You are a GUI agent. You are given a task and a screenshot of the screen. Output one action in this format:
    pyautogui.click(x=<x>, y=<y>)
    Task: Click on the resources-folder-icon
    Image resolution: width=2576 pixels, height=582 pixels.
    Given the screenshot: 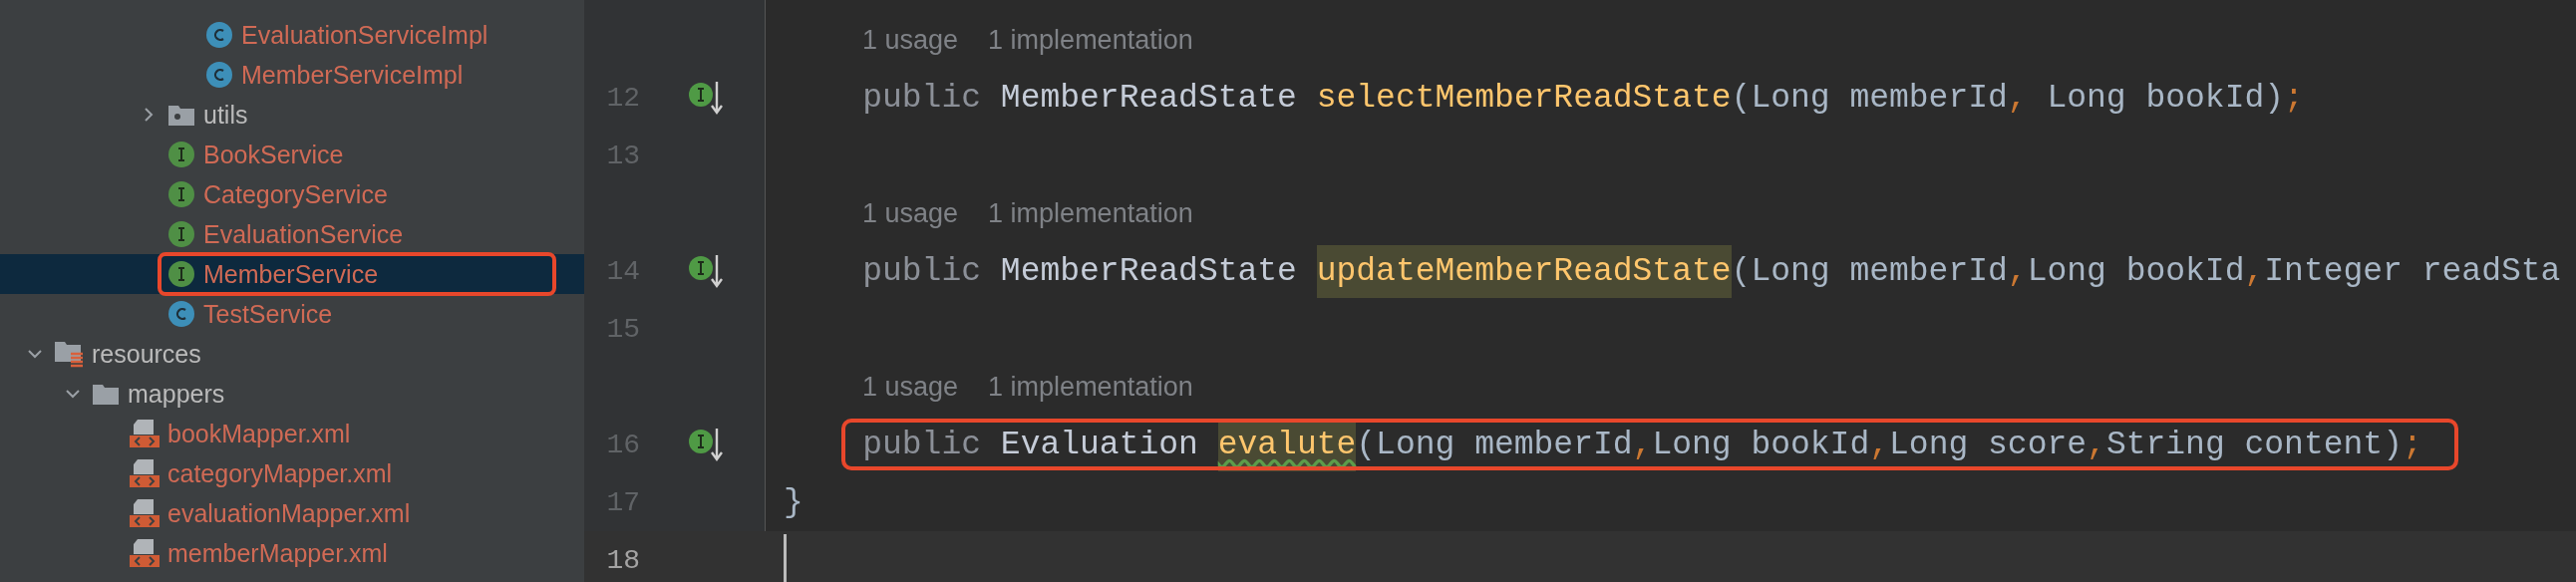 What is the action you would take?
    pyautogui.click(x=69, y=354)
    